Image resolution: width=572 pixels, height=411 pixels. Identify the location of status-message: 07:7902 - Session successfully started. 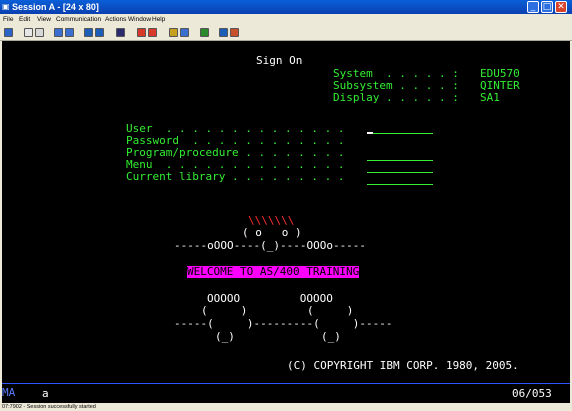
(49, 407).